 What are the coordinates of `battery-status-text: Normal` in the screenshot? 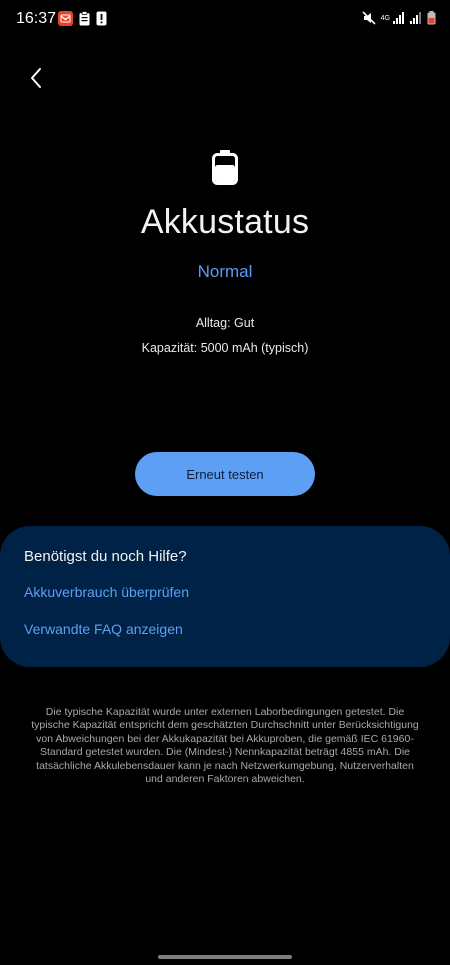 It's located at (225, 271).